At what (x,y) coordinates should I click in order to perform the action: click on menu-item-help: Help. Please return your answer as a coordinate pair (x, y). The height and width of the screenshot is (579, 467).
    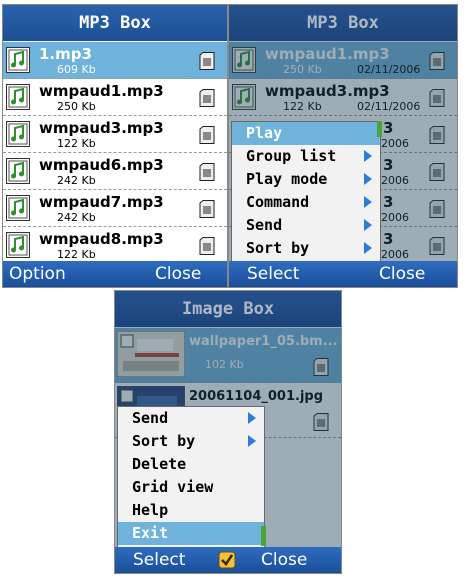
    Looking at the image, I should click on (191, 510).